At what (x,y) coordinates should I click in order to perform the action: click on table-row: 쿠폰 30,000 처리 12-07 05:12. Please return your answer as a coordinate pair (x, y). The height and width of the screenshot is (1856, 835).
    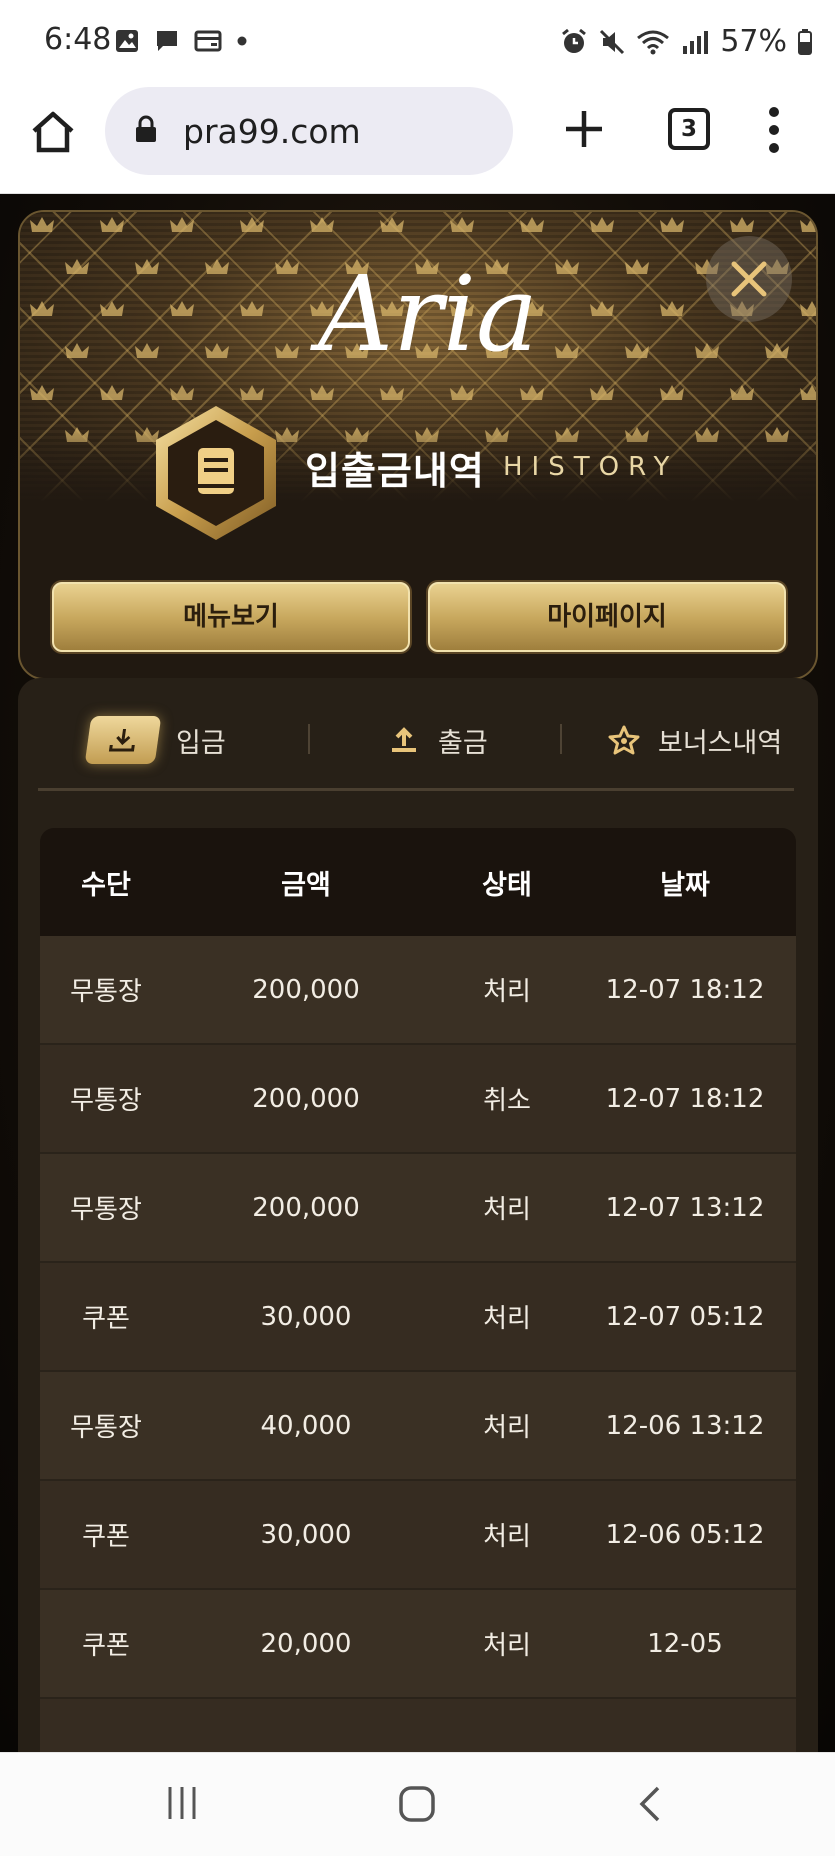
    Looking at the image, I should click on (418, 1317).